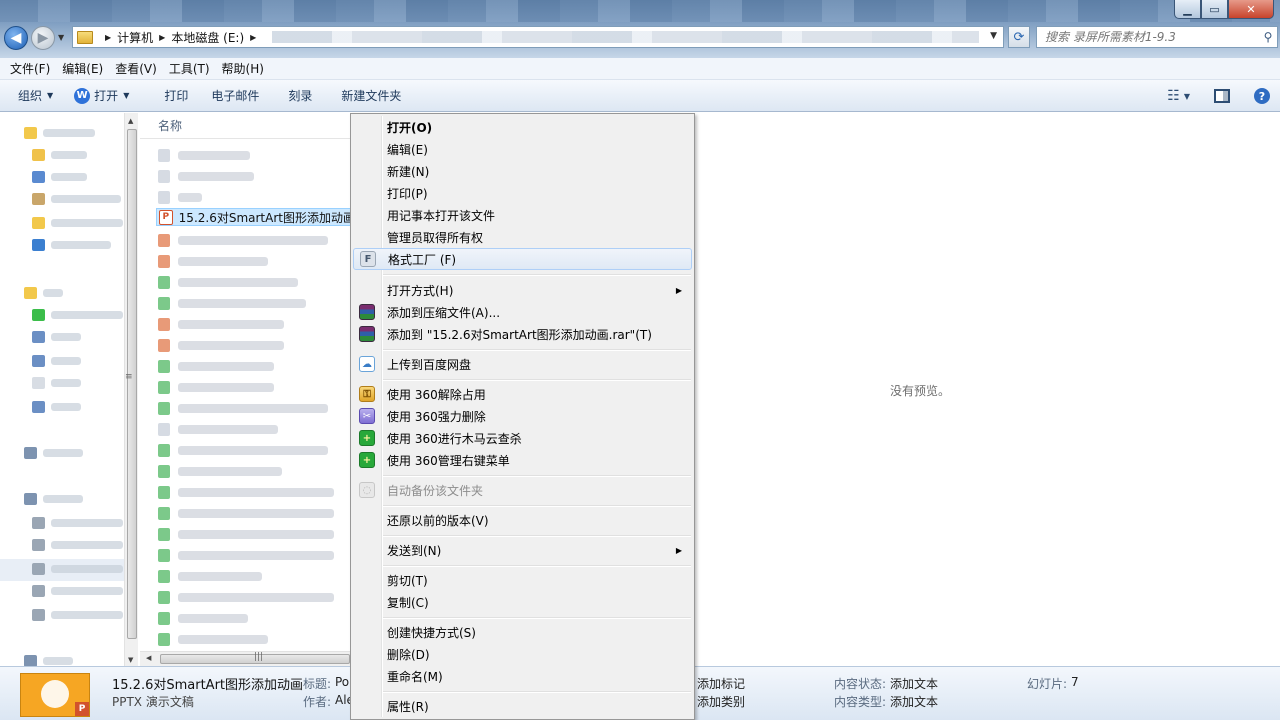 The height and width of the screenshot is (720, 1280). I want to click on column-header-name: 名称, so click(247, 126).